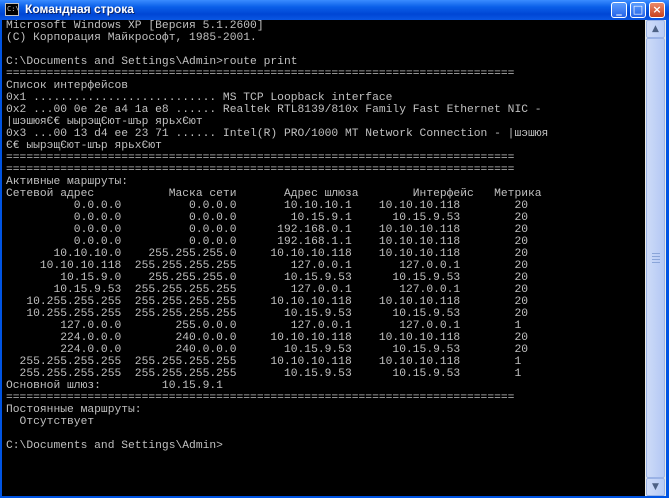  I want to click on minimize-button: _, so click(619, 10).